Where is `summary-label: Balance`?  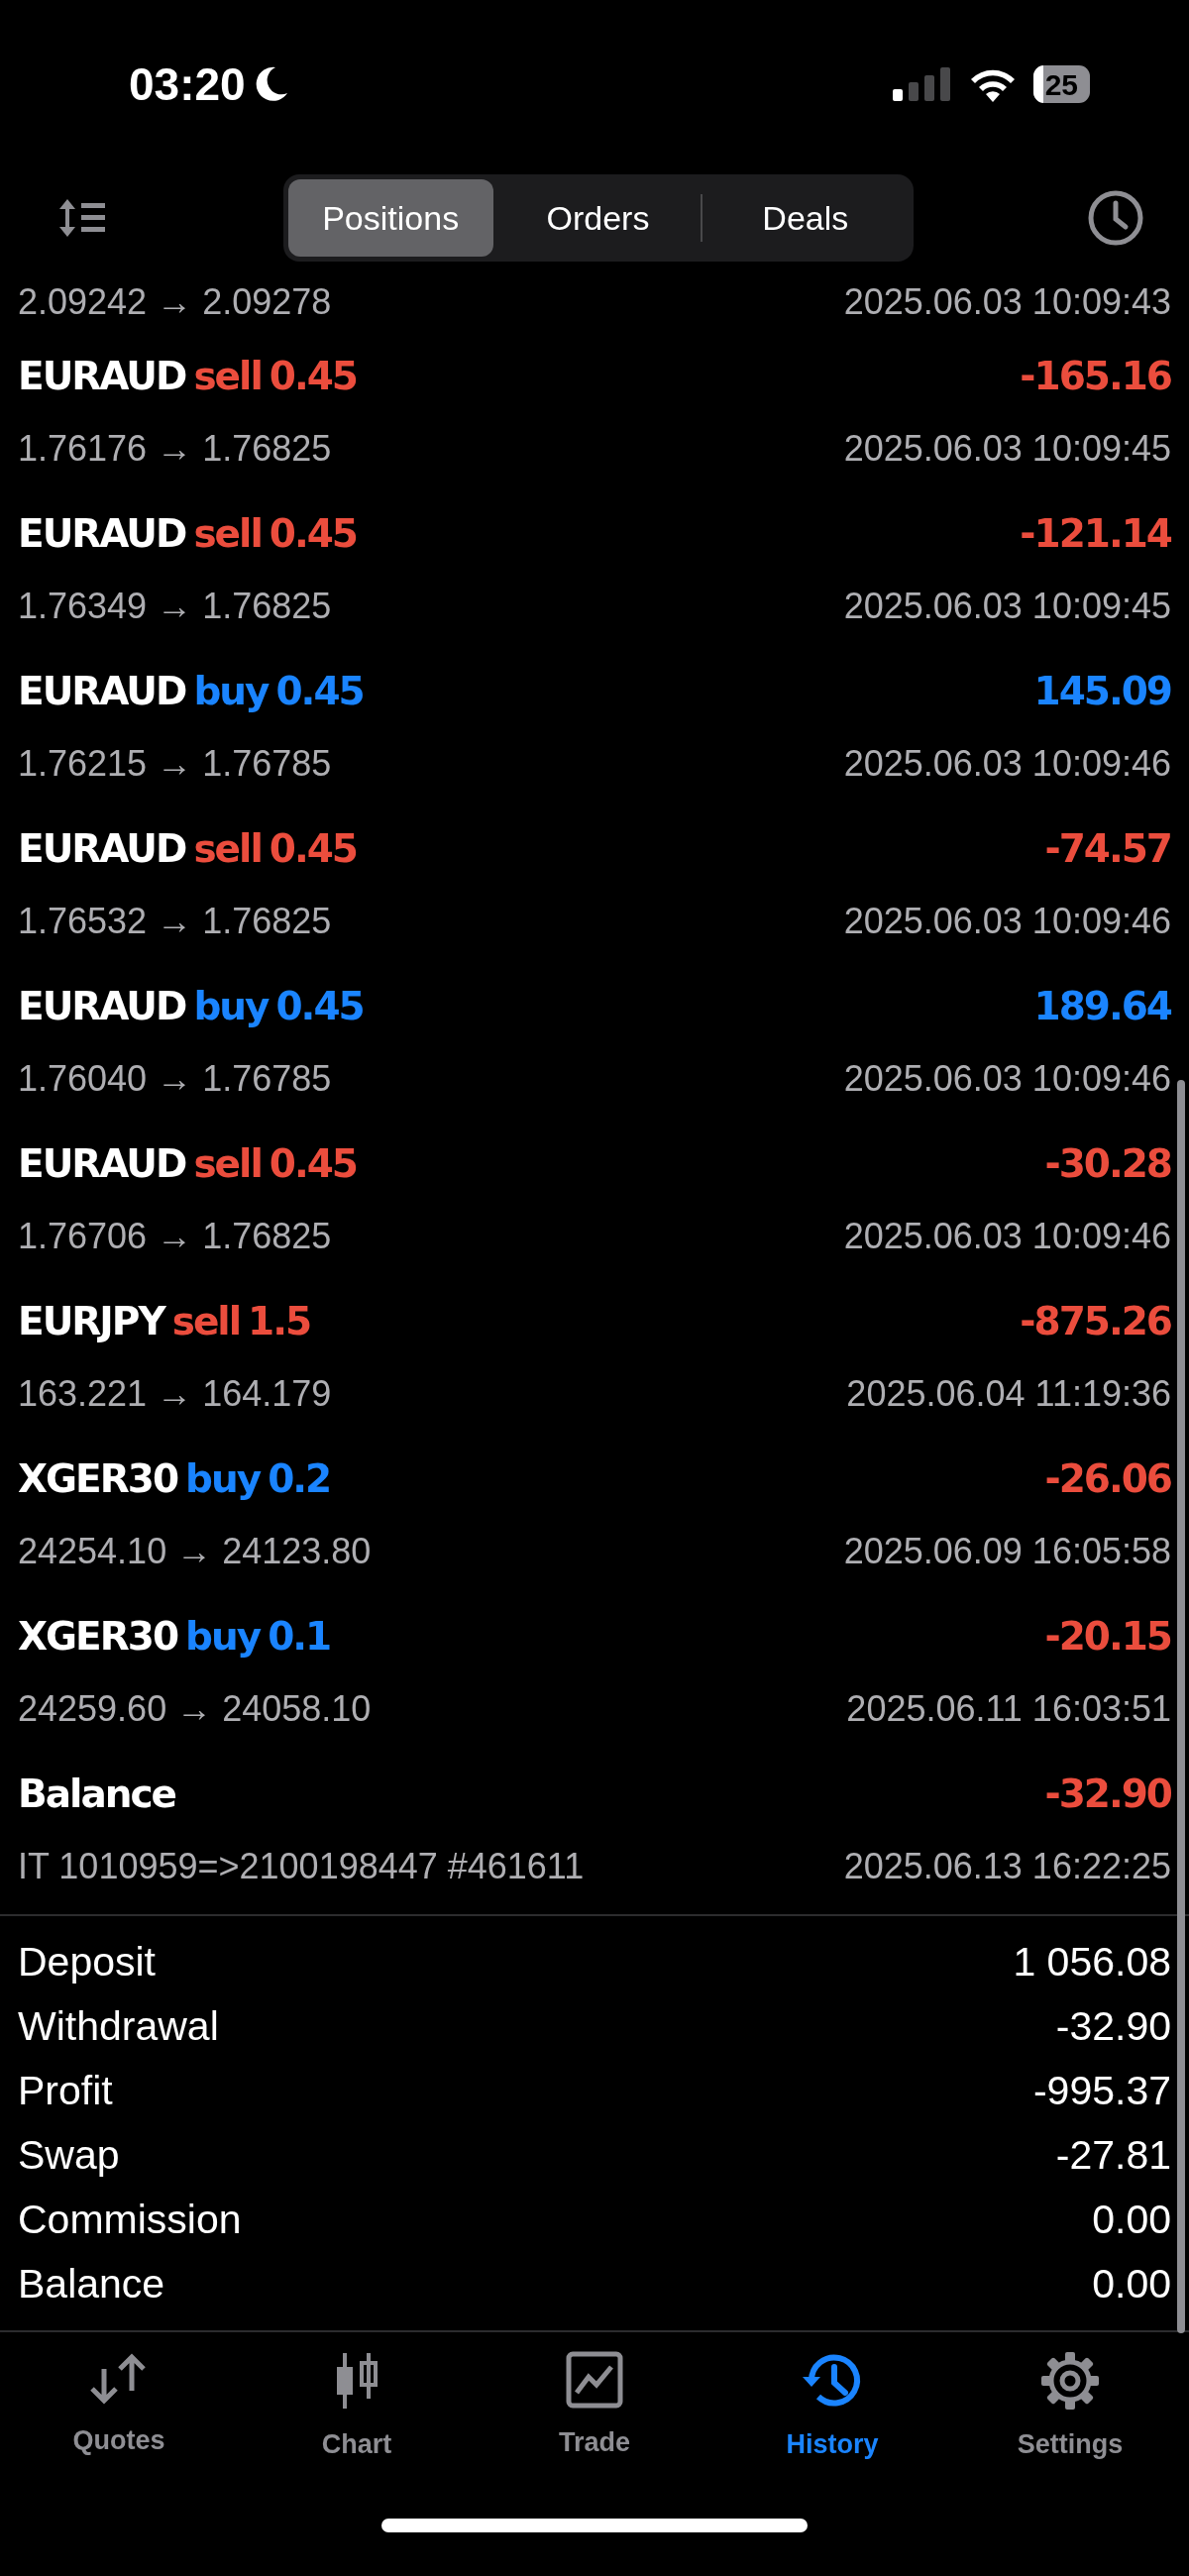 summary-label: Balance is located at coordinates (91, 2283).